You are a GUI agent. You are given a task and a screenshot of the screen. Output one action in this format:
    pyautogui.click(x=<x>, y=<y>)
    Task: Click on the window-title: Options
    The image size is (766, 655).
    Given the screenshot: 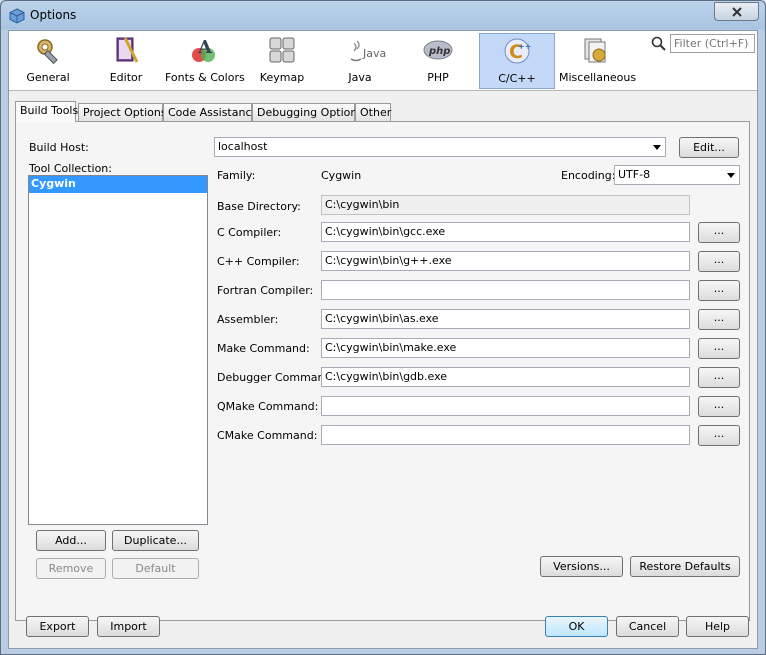 What is the action you would take?
    pyautogui.click(x=53, y=15)
    